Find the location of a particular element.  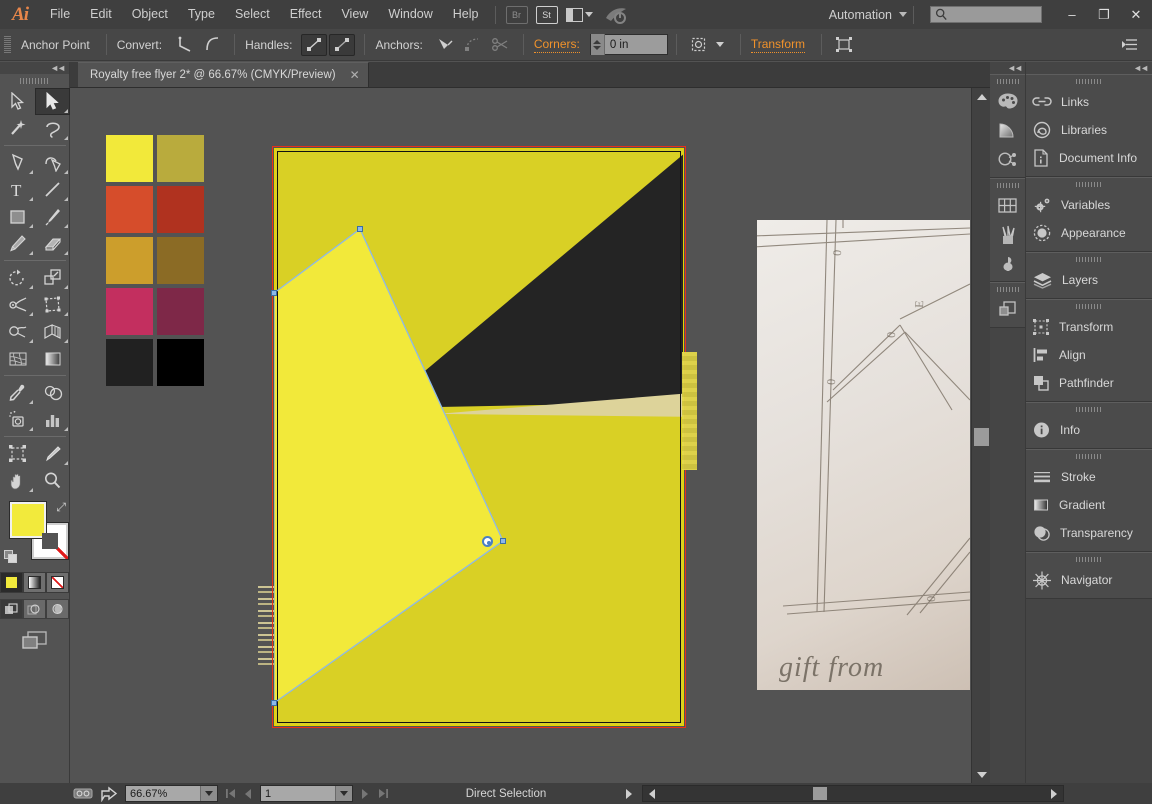

panel-navigator: Navigator is located at coordinates (1089, 580).